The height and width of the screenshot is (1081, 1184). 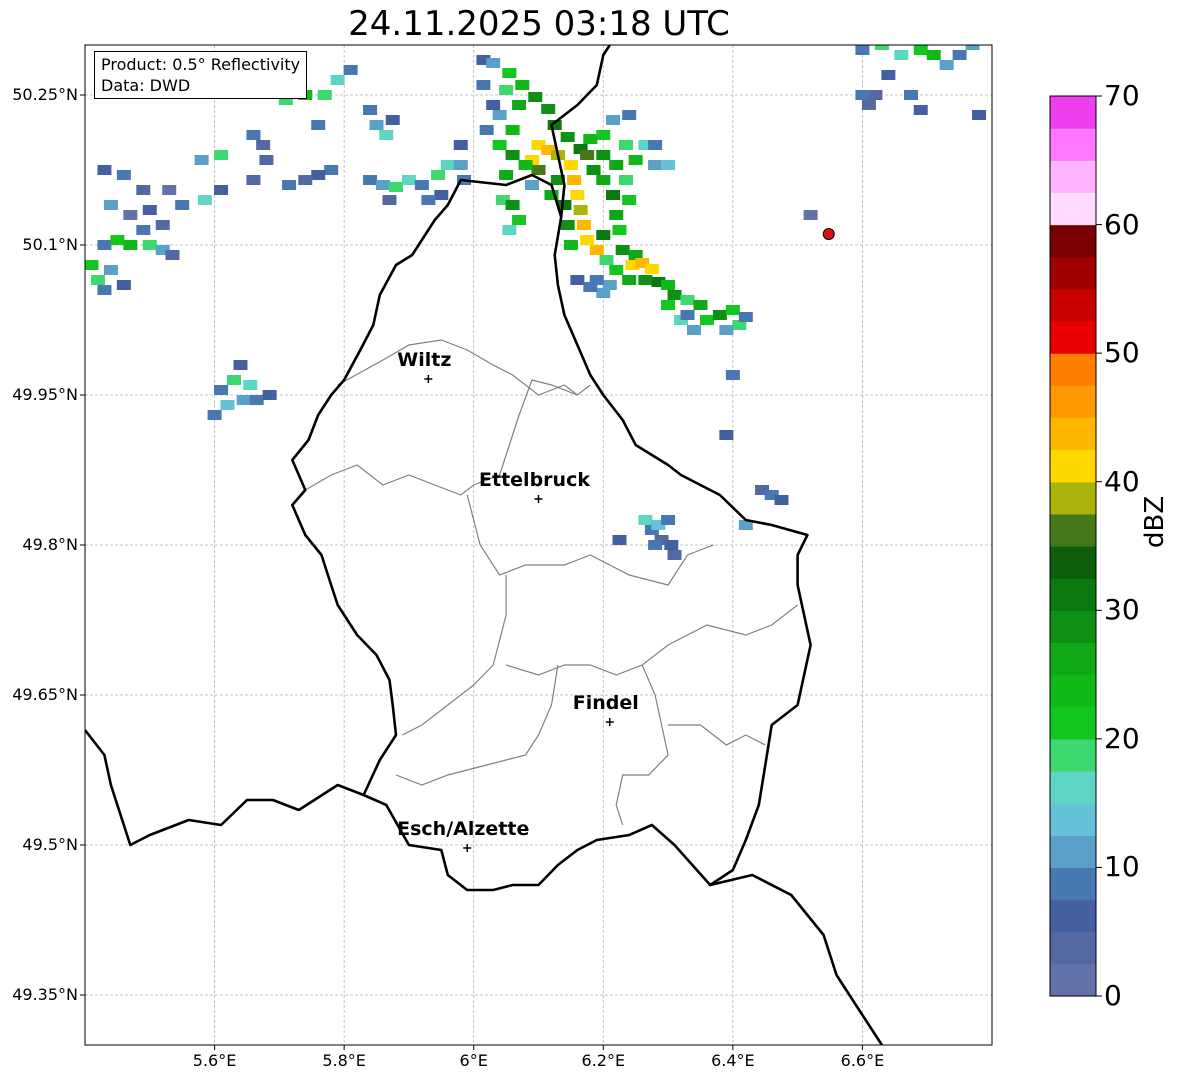 I want to click on colorbar-tick-label: 30, so click(x=1122, y=610).